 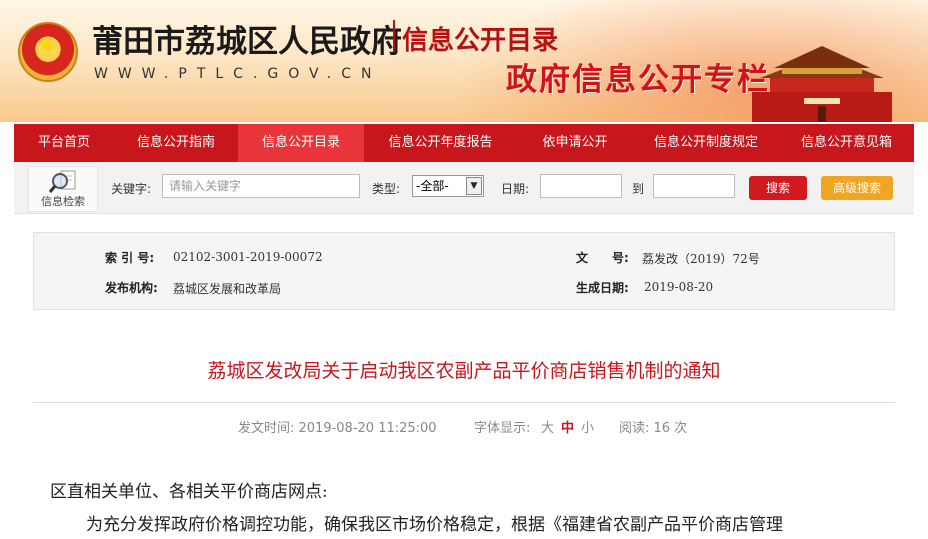 What do you see at coordinates (440, 143) in the screenshot?
I see `nav-item-annual-report: 信息公开年度报告` at bounding box center [440, 143].